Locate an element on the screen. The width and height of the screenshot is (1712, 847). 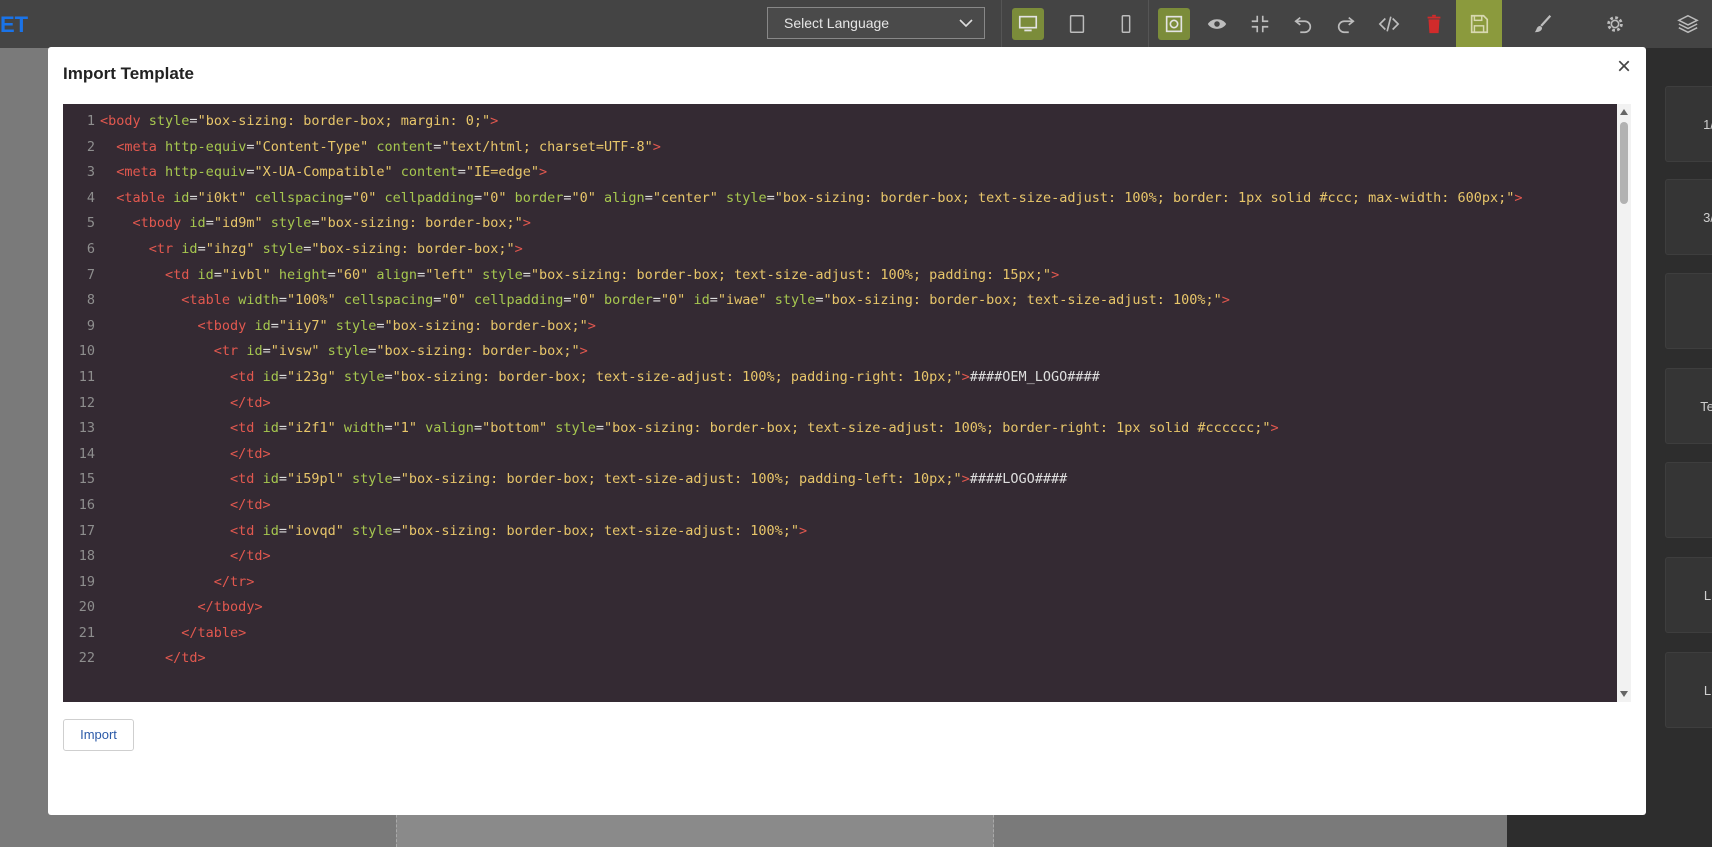
save-icon is located at coordinates (1479, 24).